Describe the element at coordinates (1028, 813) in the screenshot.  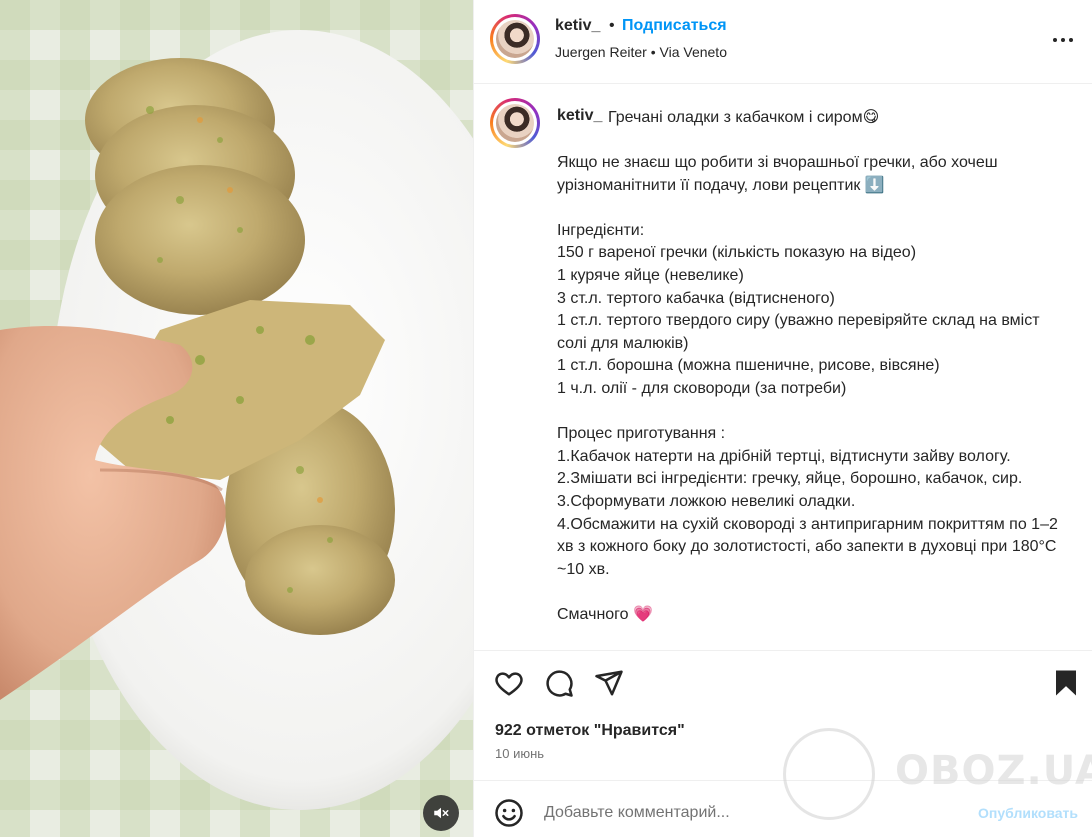
I see `publish-button: Опубликовать` at that location.